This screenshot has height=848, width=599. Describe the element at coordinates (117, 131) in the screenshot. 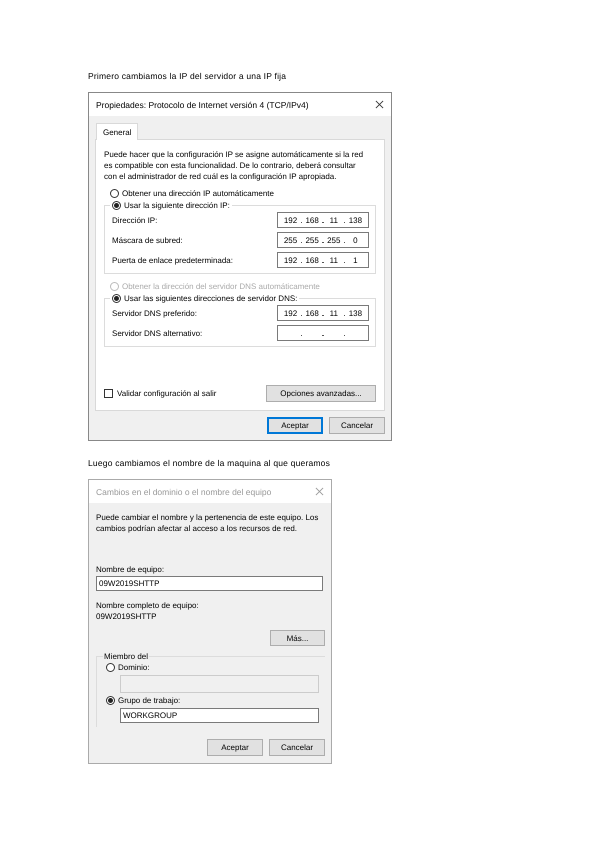

I see `tab: General` at that location.